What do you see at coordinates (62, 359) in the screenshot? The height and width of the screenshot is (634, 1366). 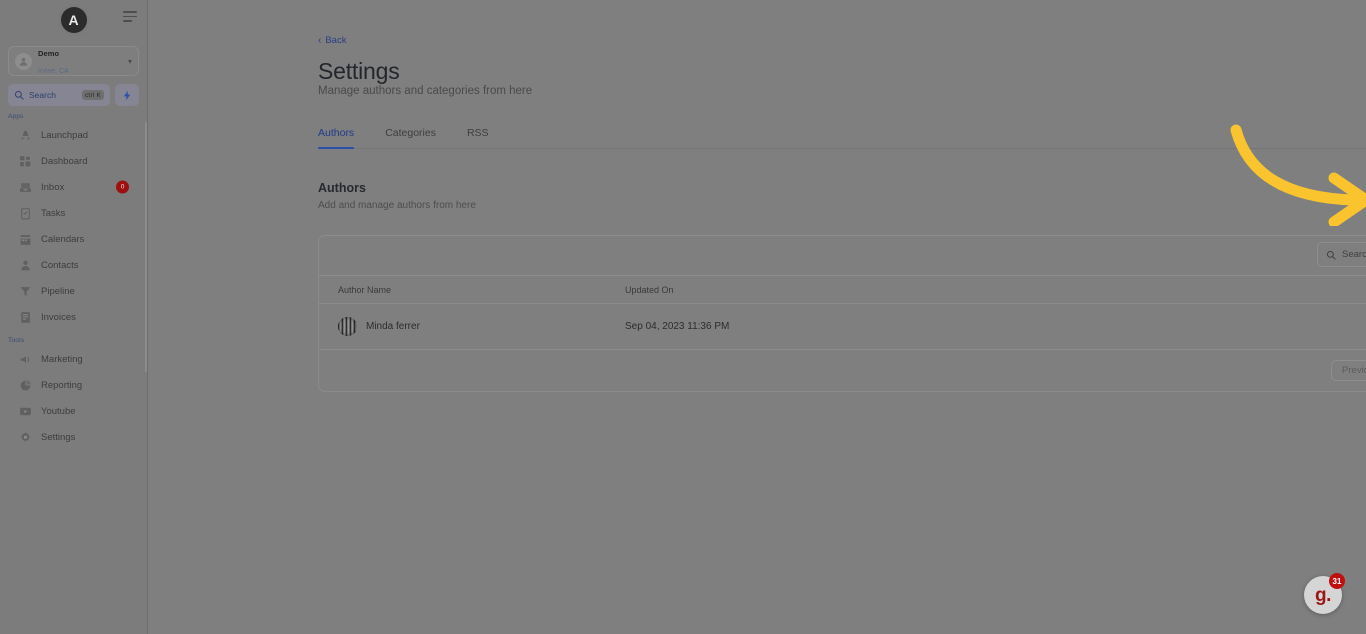 I see `sidebar-item-label: Marketing` at bounding box center [62, 359].